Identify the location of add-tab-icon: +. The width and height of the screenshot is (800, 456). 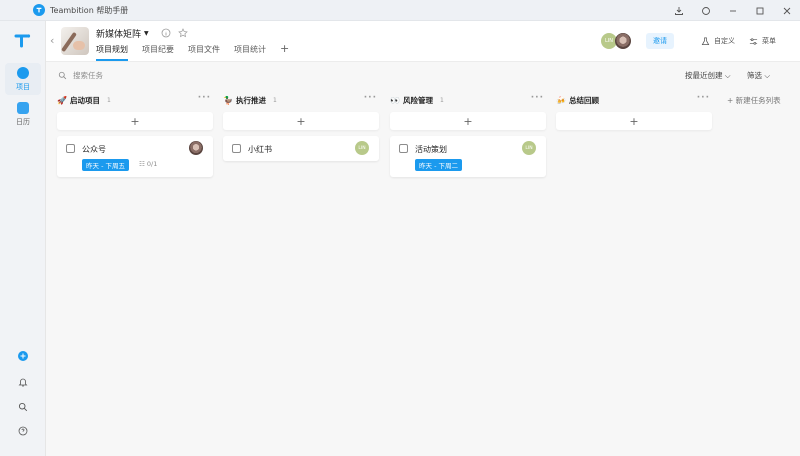
(284, 52).